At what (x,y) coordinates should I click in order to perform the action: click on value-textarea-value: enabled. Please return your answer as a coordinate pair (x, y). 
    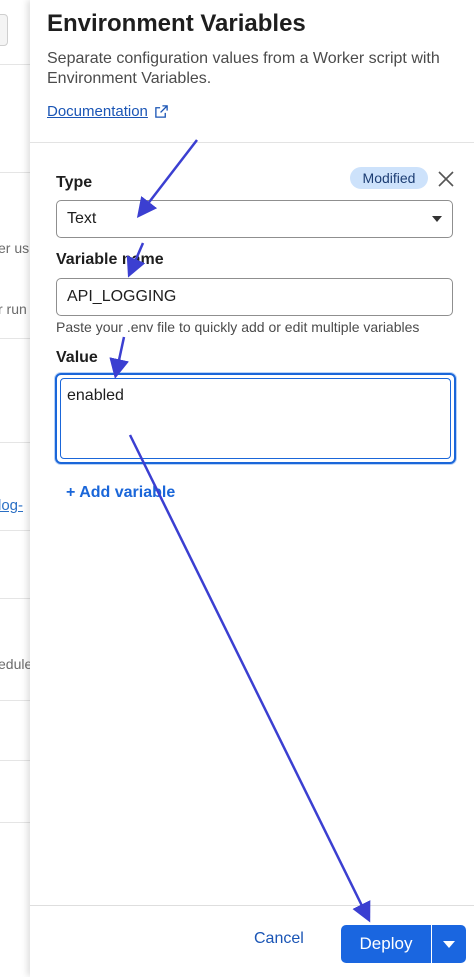
    Looking at the image, I should click on (95, 395).